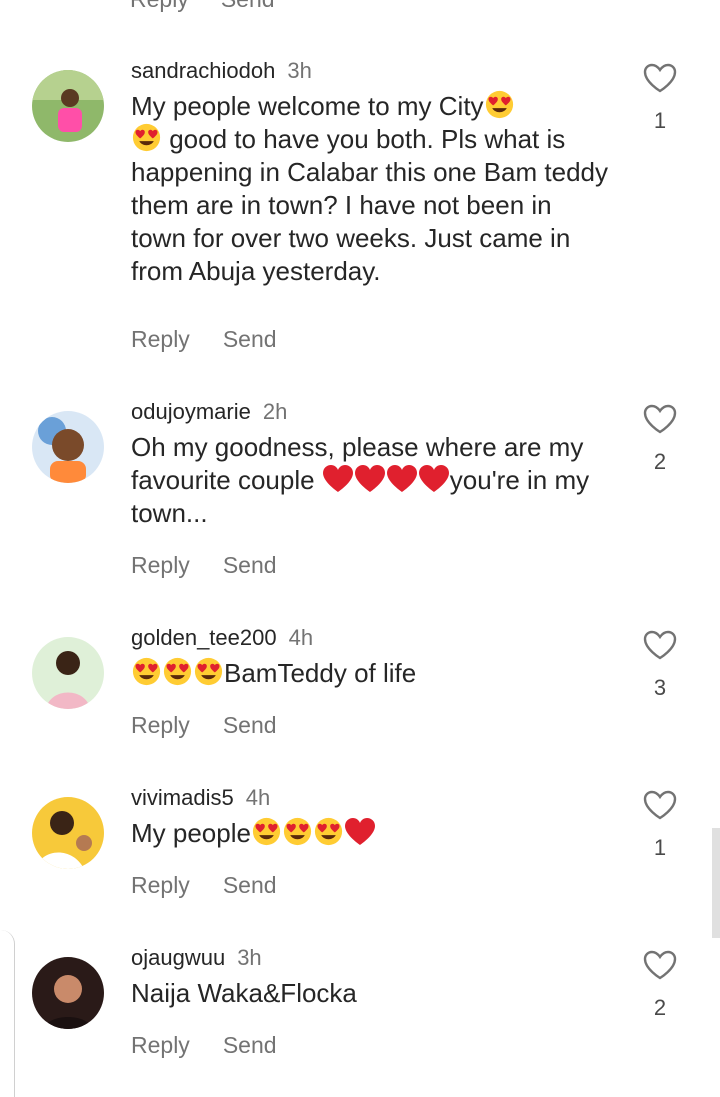  What do you see at coordinates (275, 411) in the screenshot?
I see `timestamp: 2h` at bounding box center [275, 411].